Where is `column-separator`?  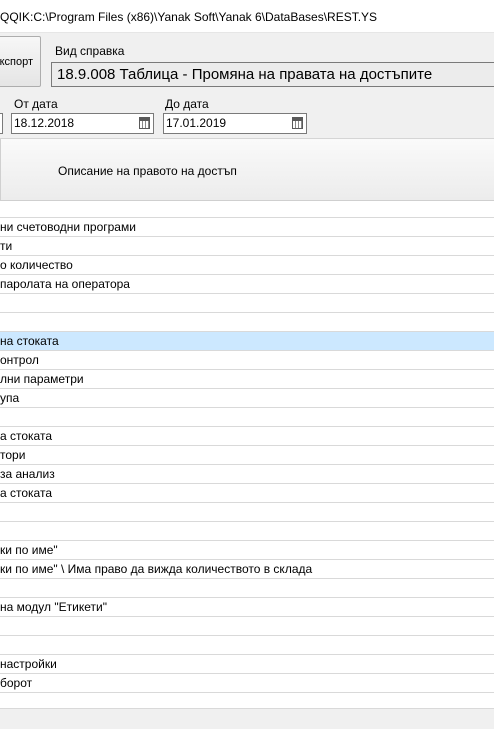 column-separator is located at coordinates (0, 169).